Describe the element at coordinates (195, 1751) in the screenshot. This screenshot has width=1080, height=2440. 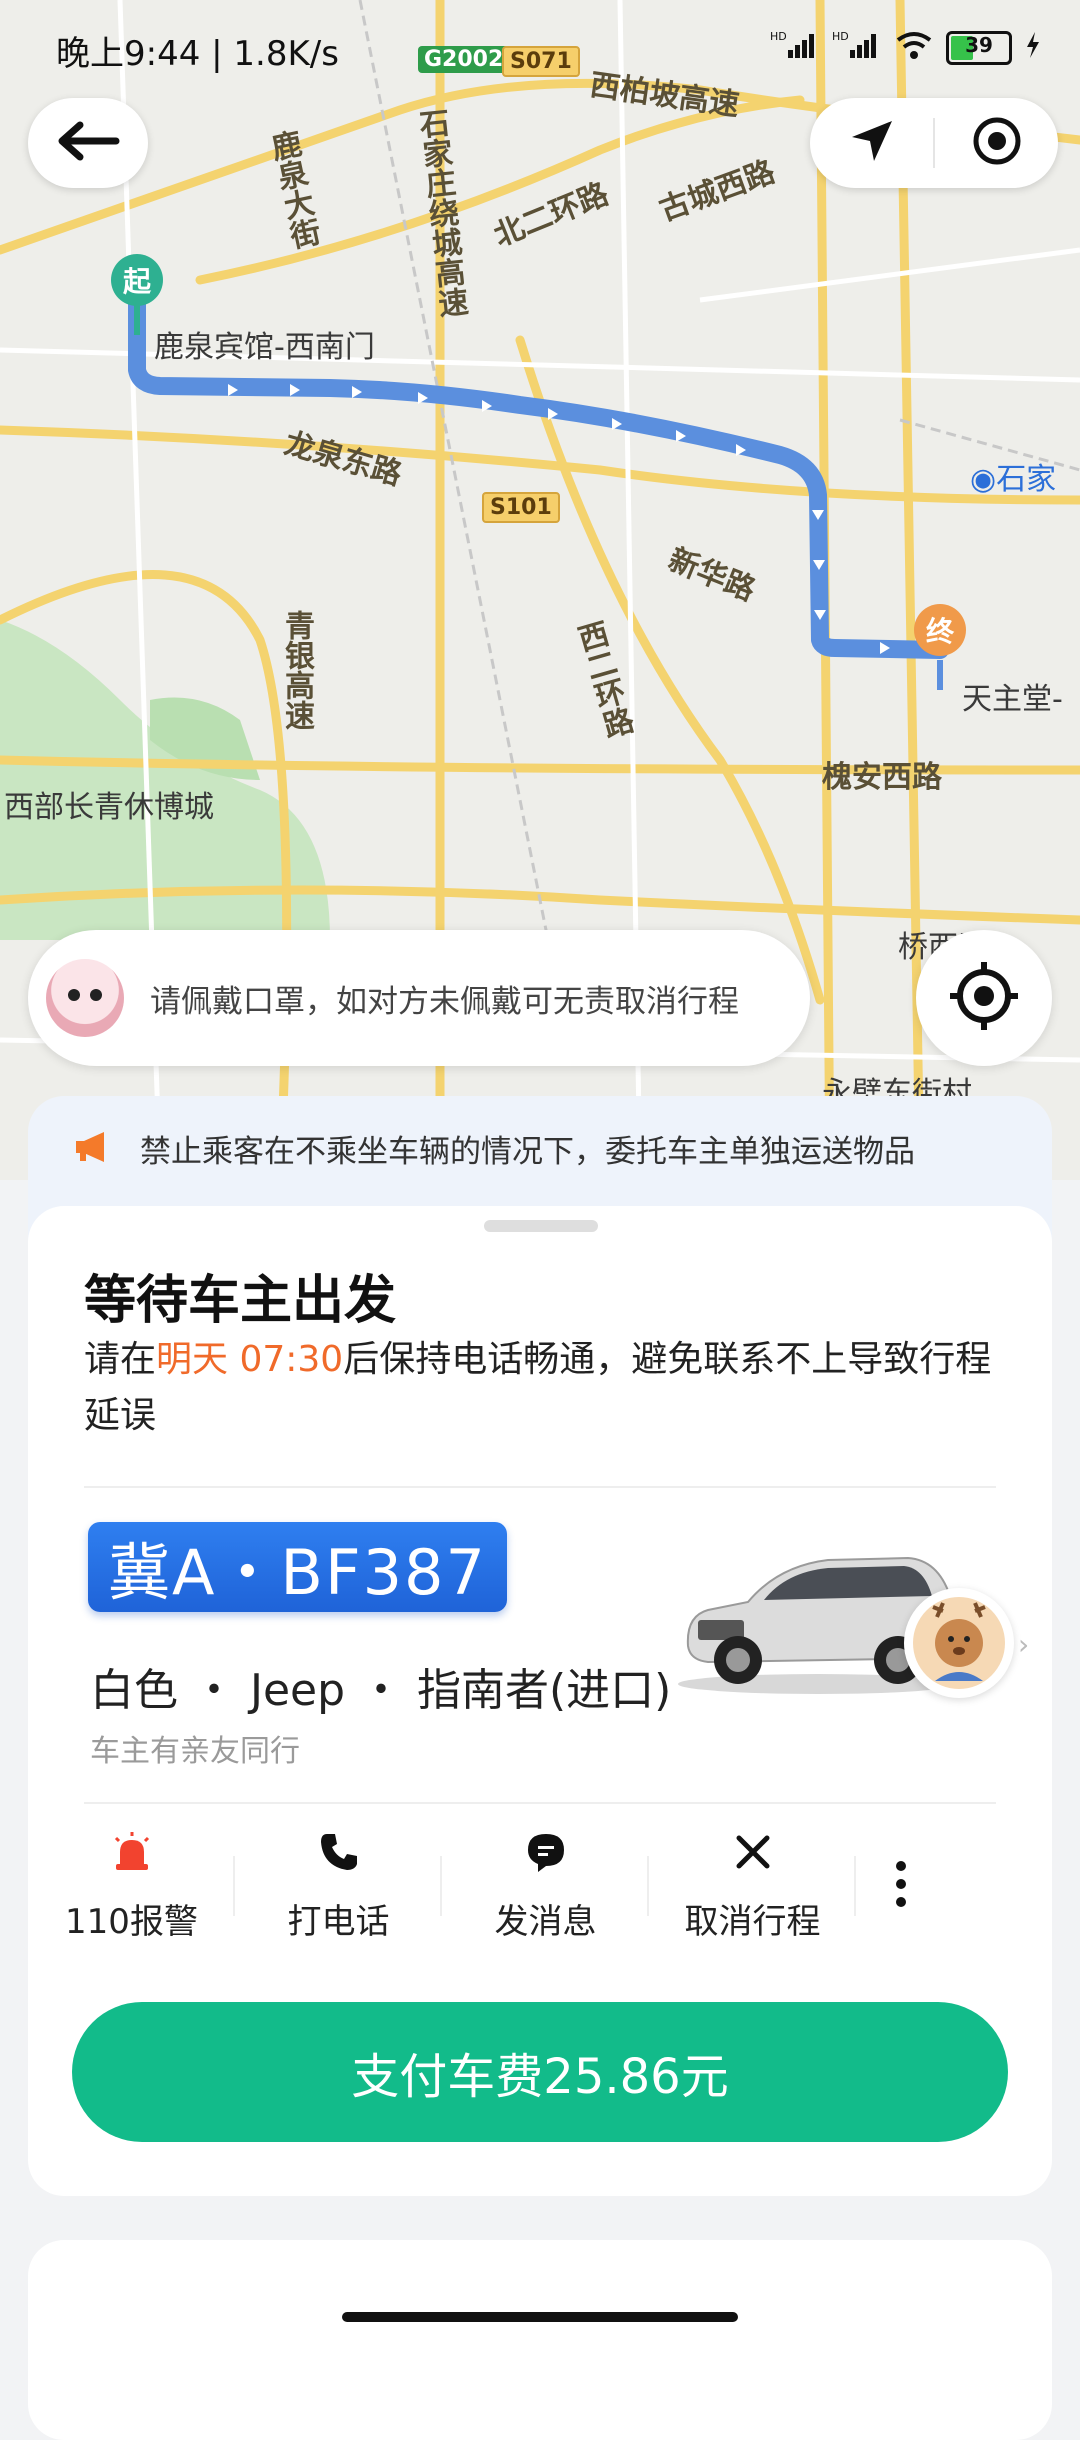
I see `car-companion-note: 车主有亲友同行` at that location.